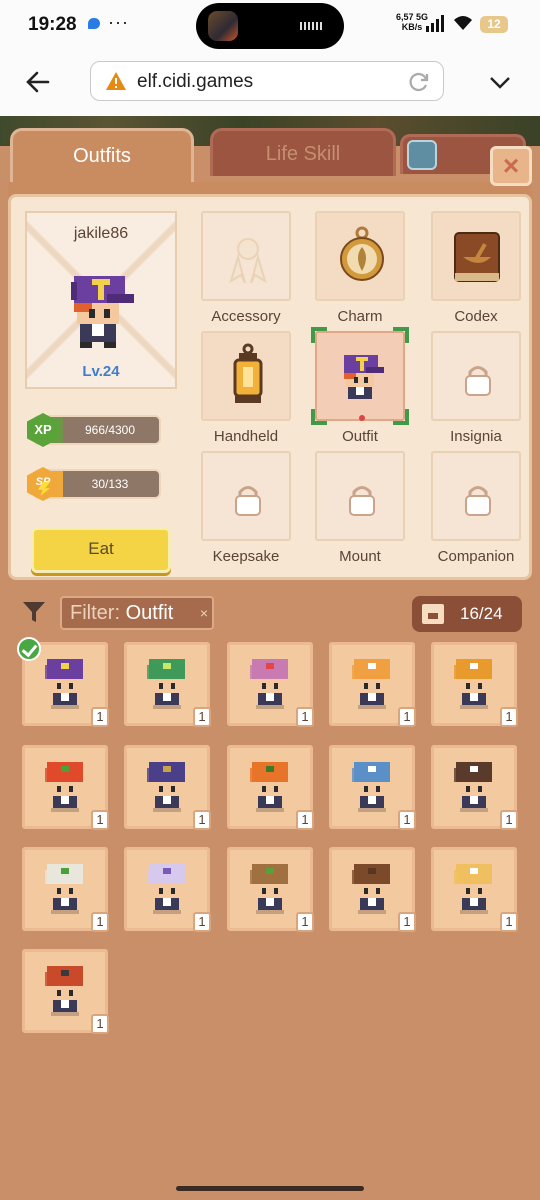  What do you see at coordinates (101, 233) in the screenshot?
I see `username: jakile86` at bounding box center [101, 233].